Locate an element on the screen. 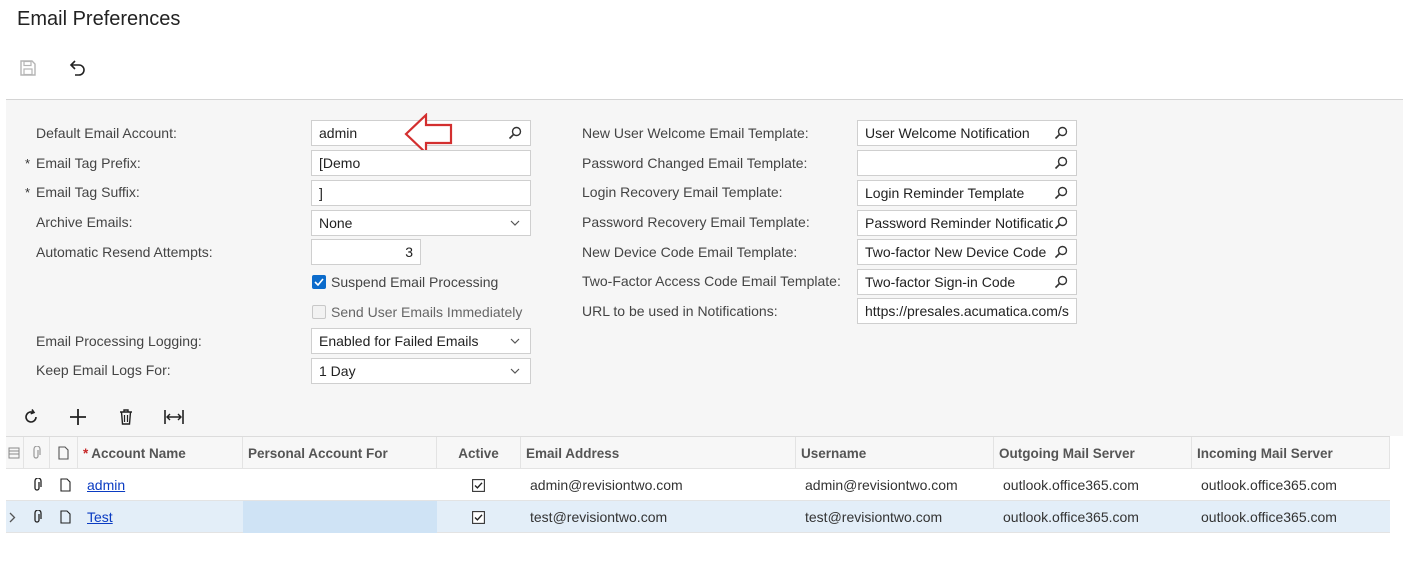 The height and width of the screenshot is (569, 1403). archive-emails-select: None is located at coordinates (421, 223).